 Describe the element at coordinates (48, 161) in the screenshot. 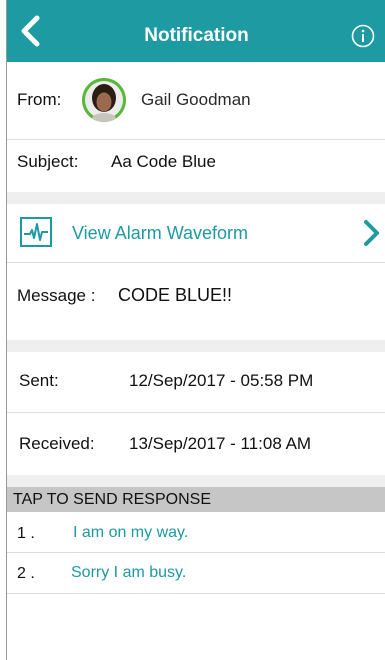

I see `subject-label: Subject:` at that location.